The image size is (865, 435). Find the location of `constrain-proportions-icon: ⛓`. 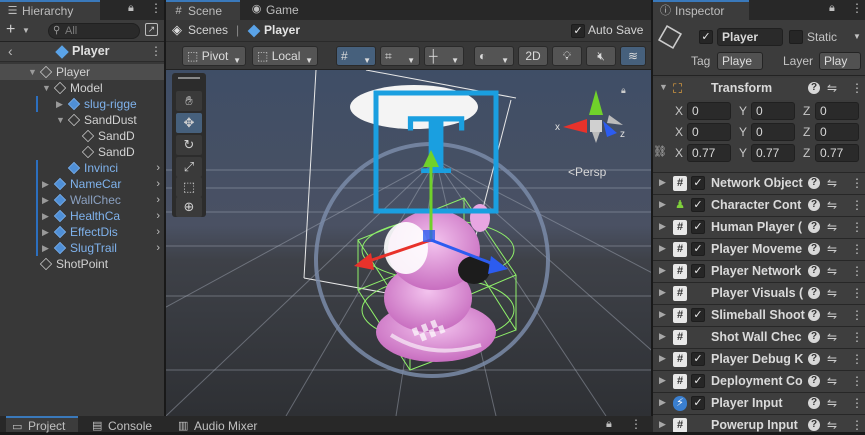

constrain-proportions-icon: ⛓ is located at coordinates (660, 151).